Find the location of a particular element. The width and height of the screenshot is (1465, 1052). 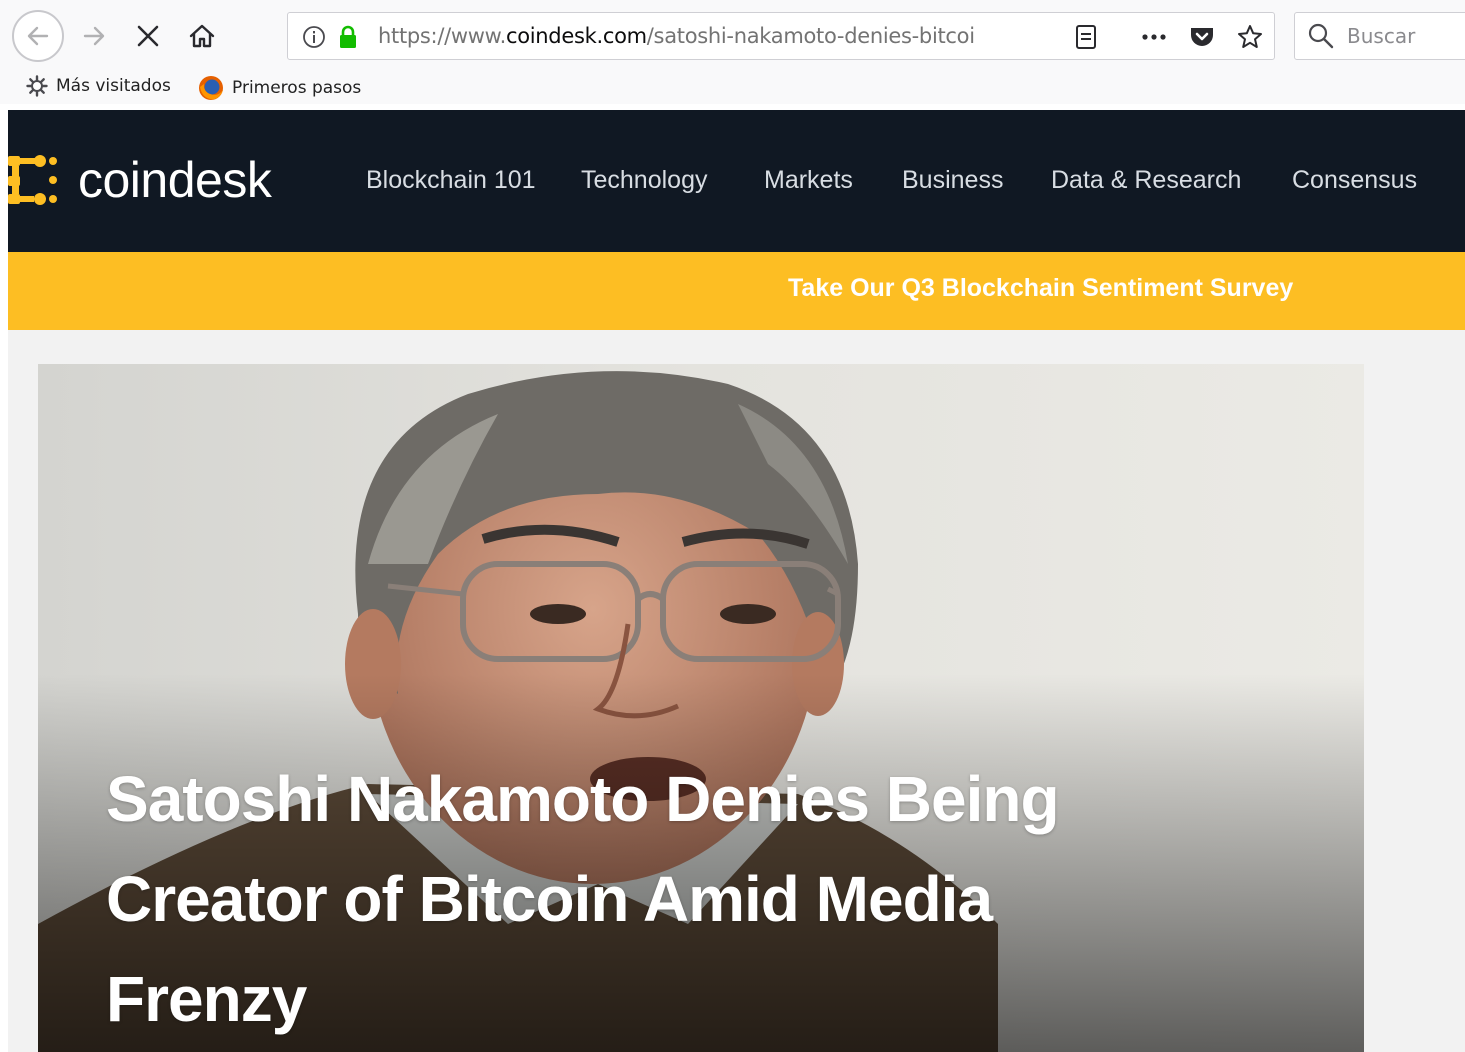

search-icon is located at coordinates (1321, 36).